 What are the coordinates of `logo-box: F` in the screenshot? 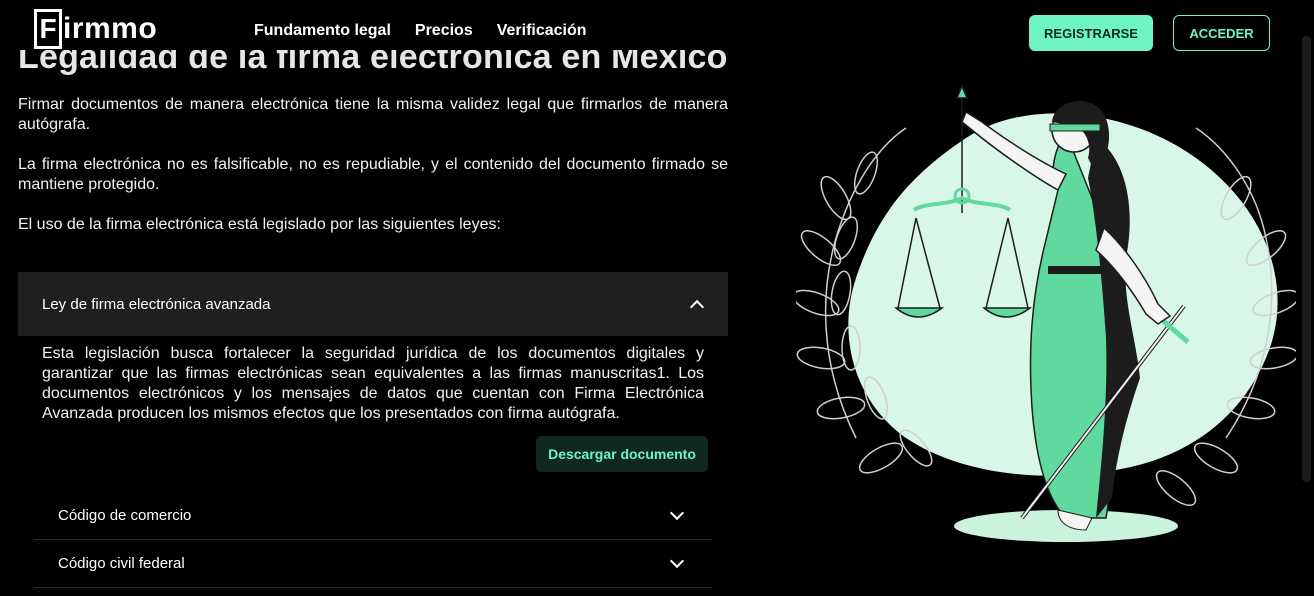 It's located at (48, 29).